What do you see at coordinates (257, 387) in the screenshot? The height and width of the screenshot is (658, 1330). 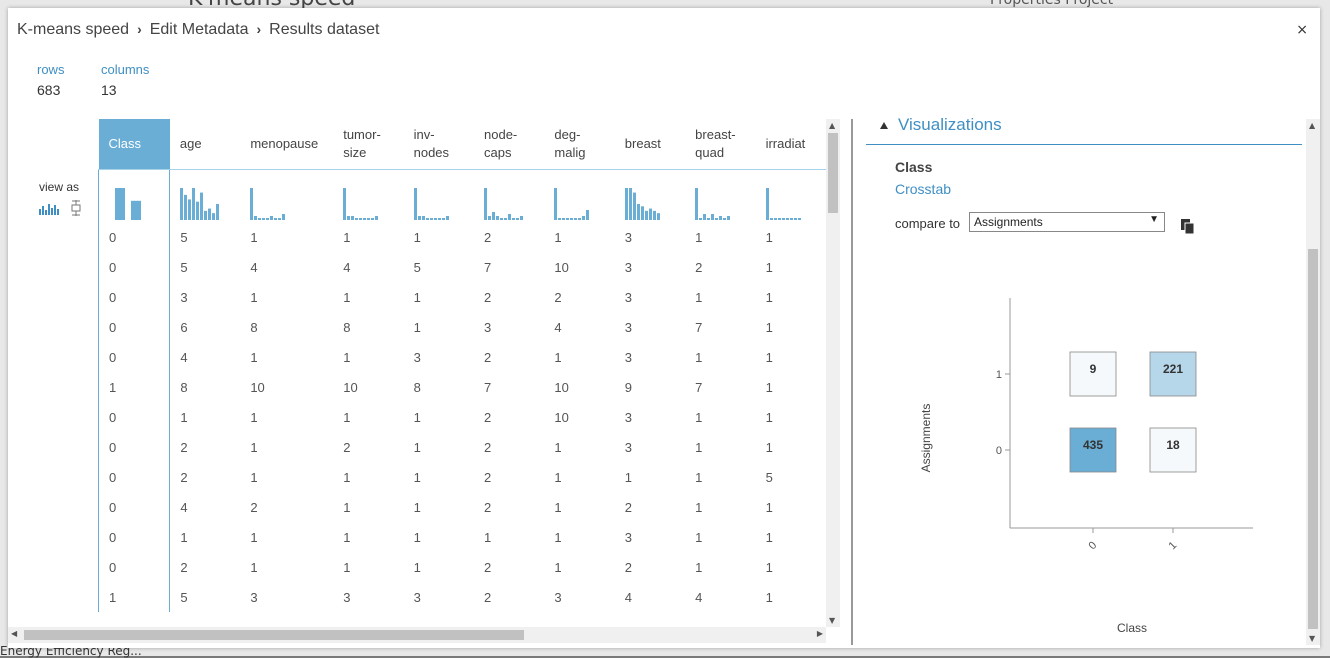 I see `table-cell-menopause: 10` at bounding box center [257, 387].